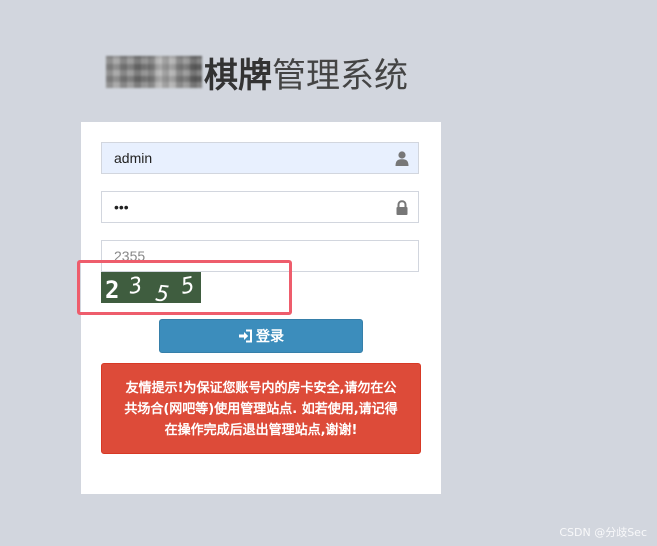  Describe the element at coordinates (603, 532) in the screenshot. I see `watermark: CSDN @分歧Sec` at that location.